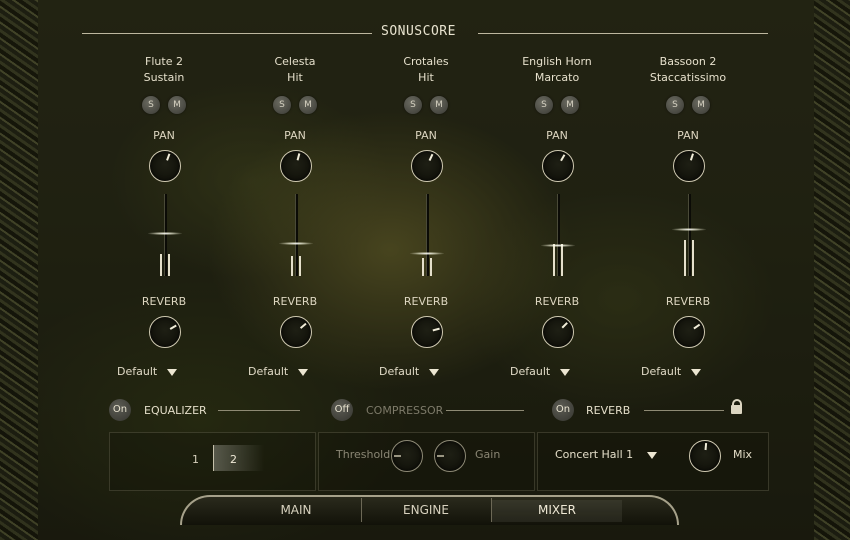 This screenshot has height=540, width=850. Describe the element at coordinates (120, 410) in the screenshot. I see `equalizer-toggle-button: On` at that location.